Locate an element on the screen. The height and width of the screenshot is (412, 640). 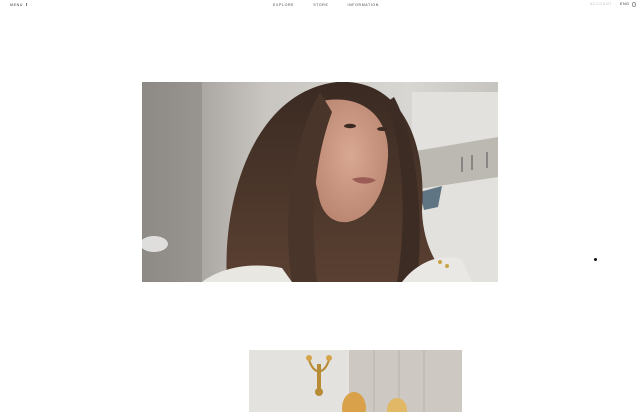
language-selector: ENG is located at coordinates (625, 4).